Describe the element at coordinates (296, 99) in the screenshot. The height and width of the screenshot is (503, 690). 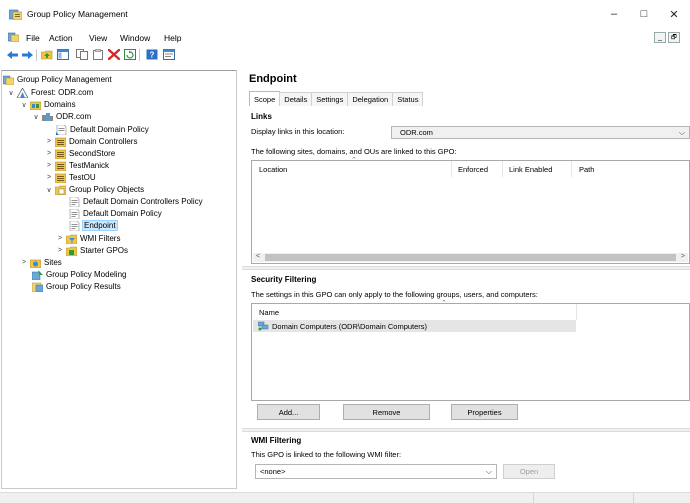
I see `tab-details: Details` at that location.